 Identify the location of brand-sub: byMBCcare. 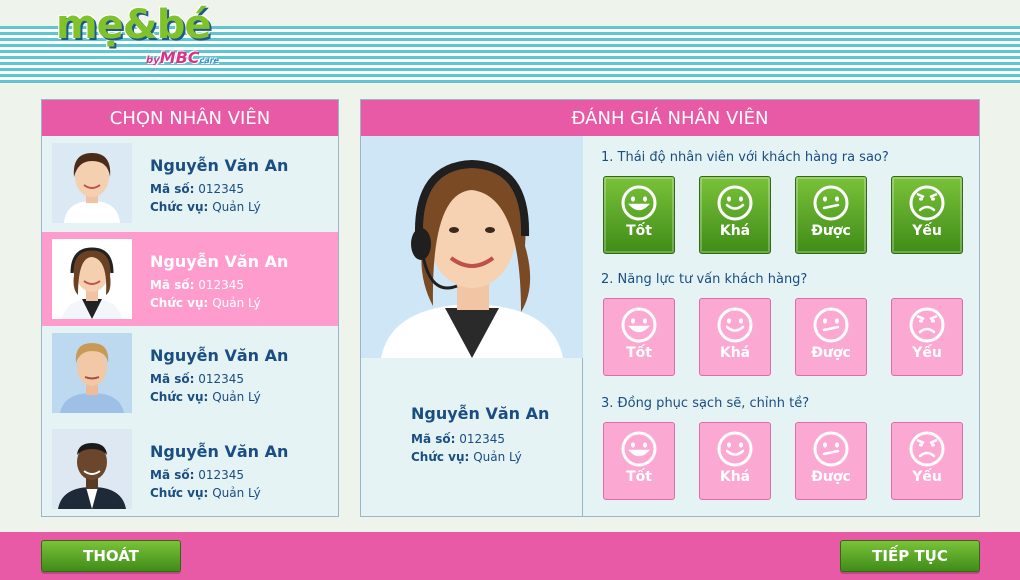
(183, 57).